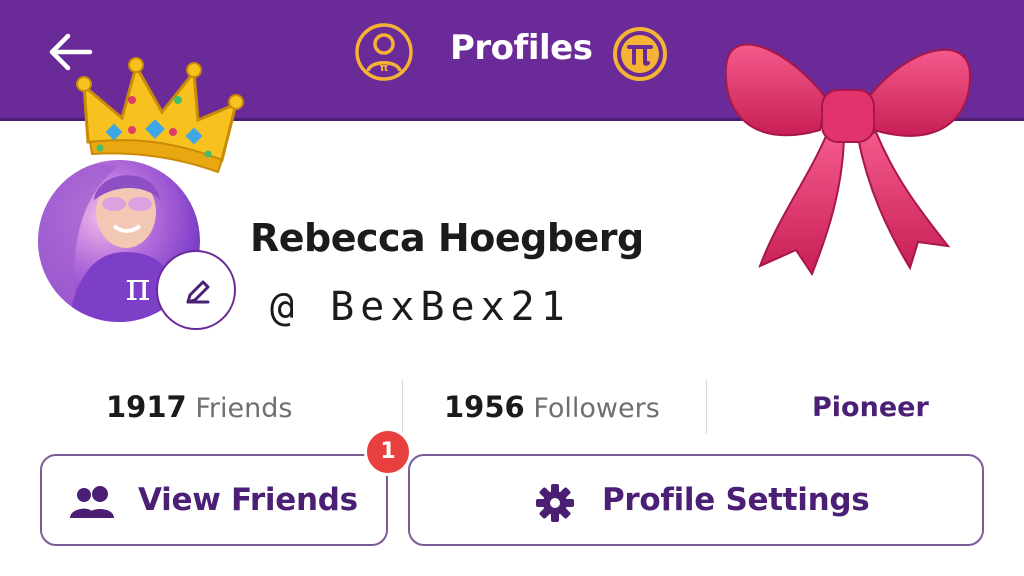 The image size is (1024, 576). What do you see at coordinates (248, 500) in the screenshot?
I see `view-friends-label: View Friends` at bounding box center [248, 500].